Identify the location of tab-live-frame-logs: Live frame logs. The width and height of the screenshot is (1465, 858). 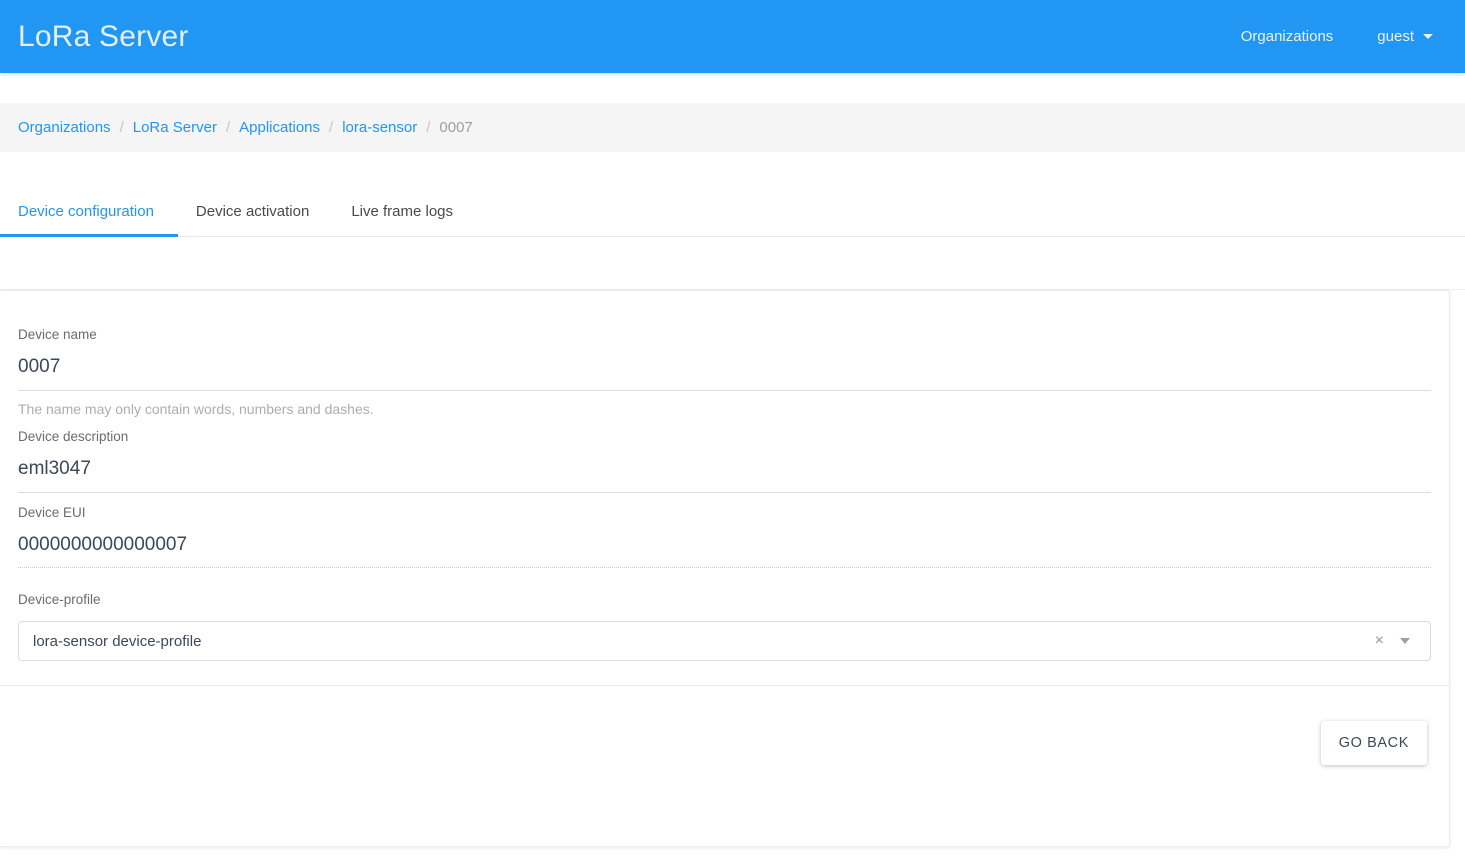
(402, 219).